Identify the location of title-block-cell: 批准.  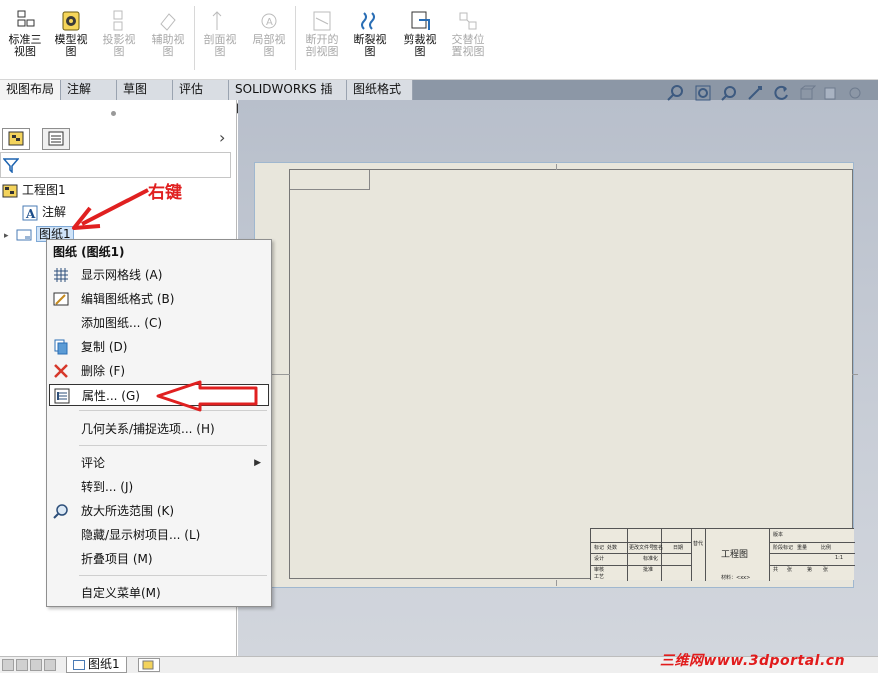
(648, 570).